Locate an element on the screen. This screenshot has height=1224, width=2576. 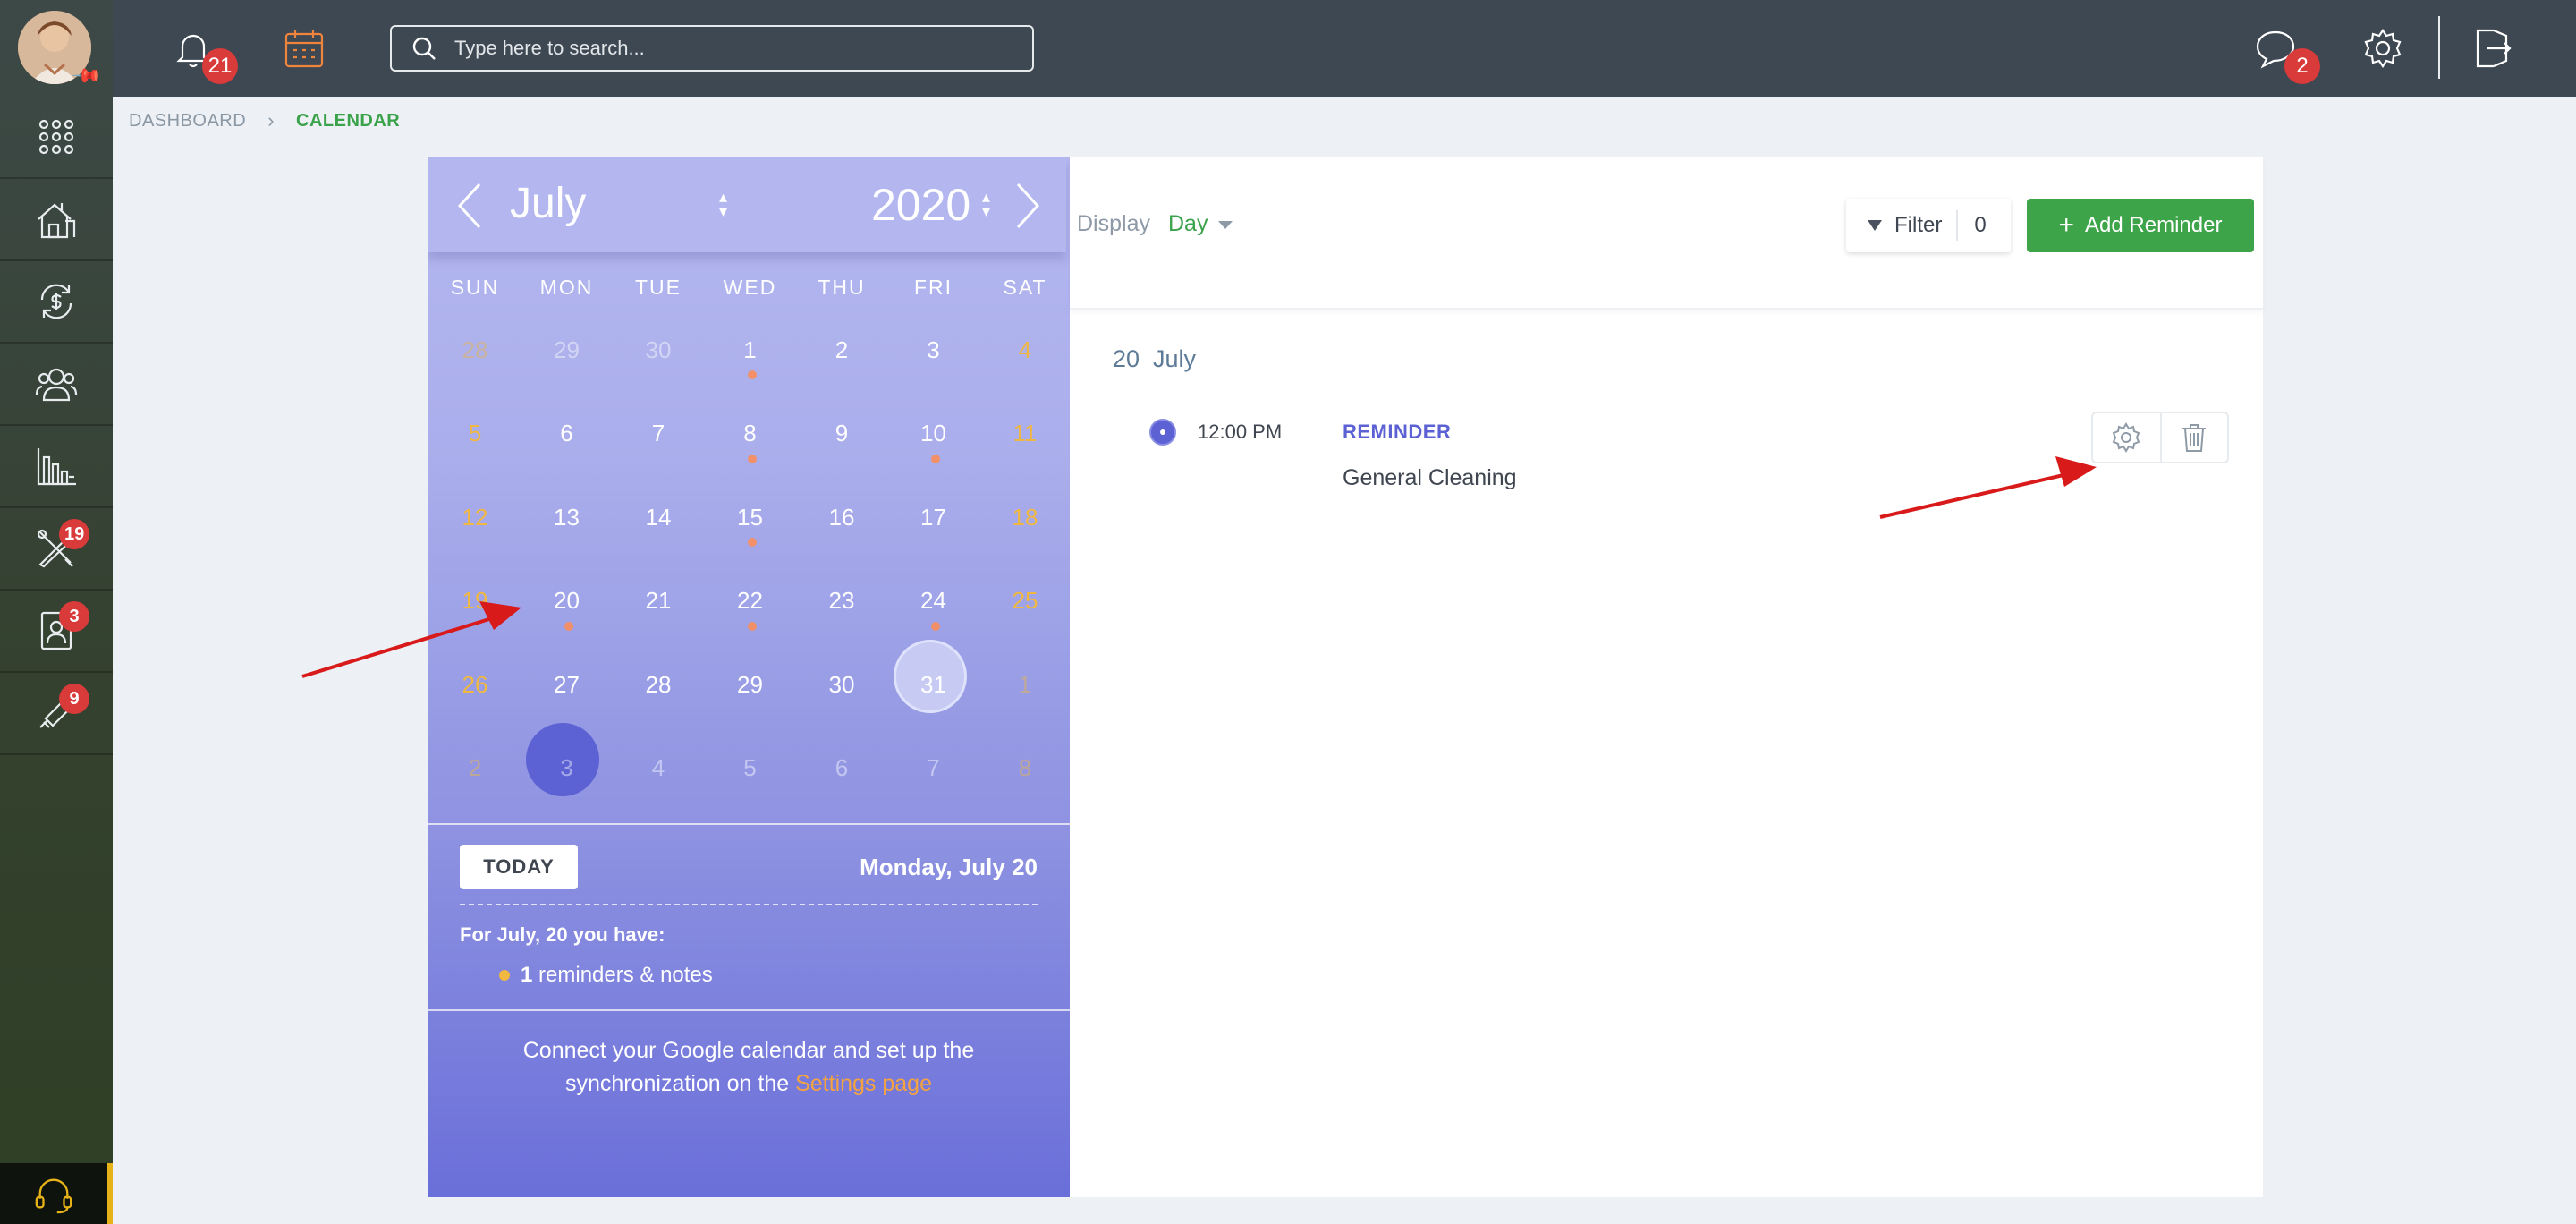
sidebar-item-contacts: 3 is located at coordinates (56, 632).